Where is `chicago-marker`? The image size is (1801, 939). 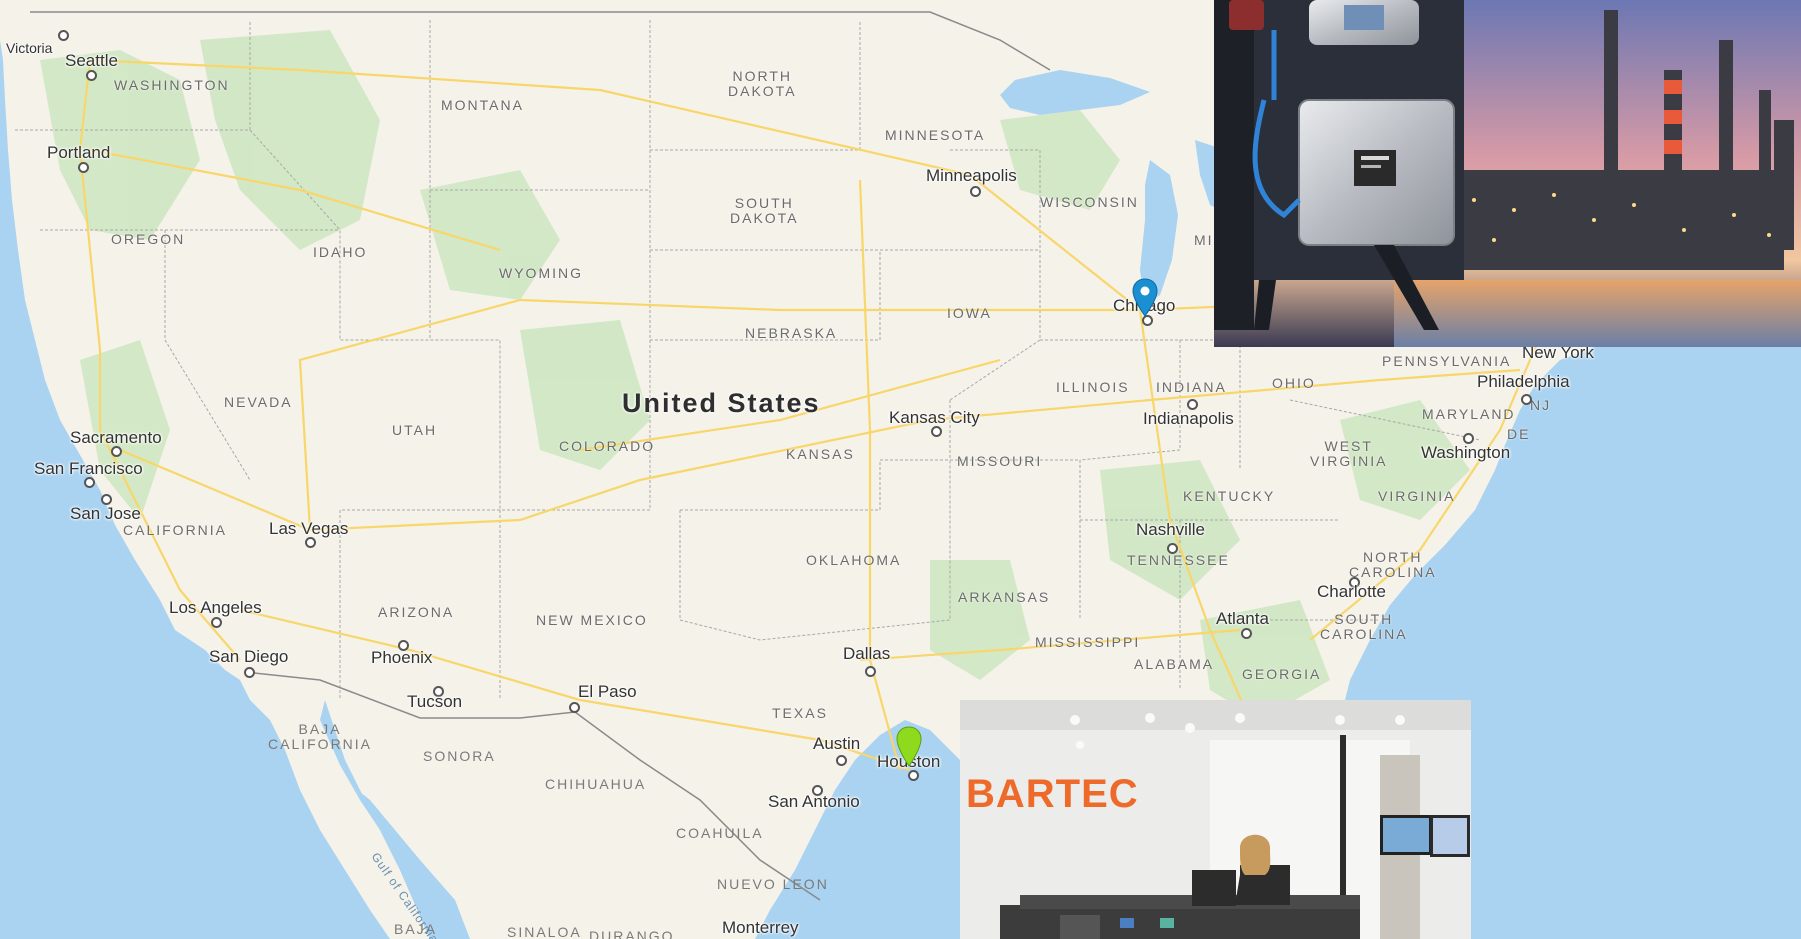 chicago-marker is located at coordinates (1145, 298).